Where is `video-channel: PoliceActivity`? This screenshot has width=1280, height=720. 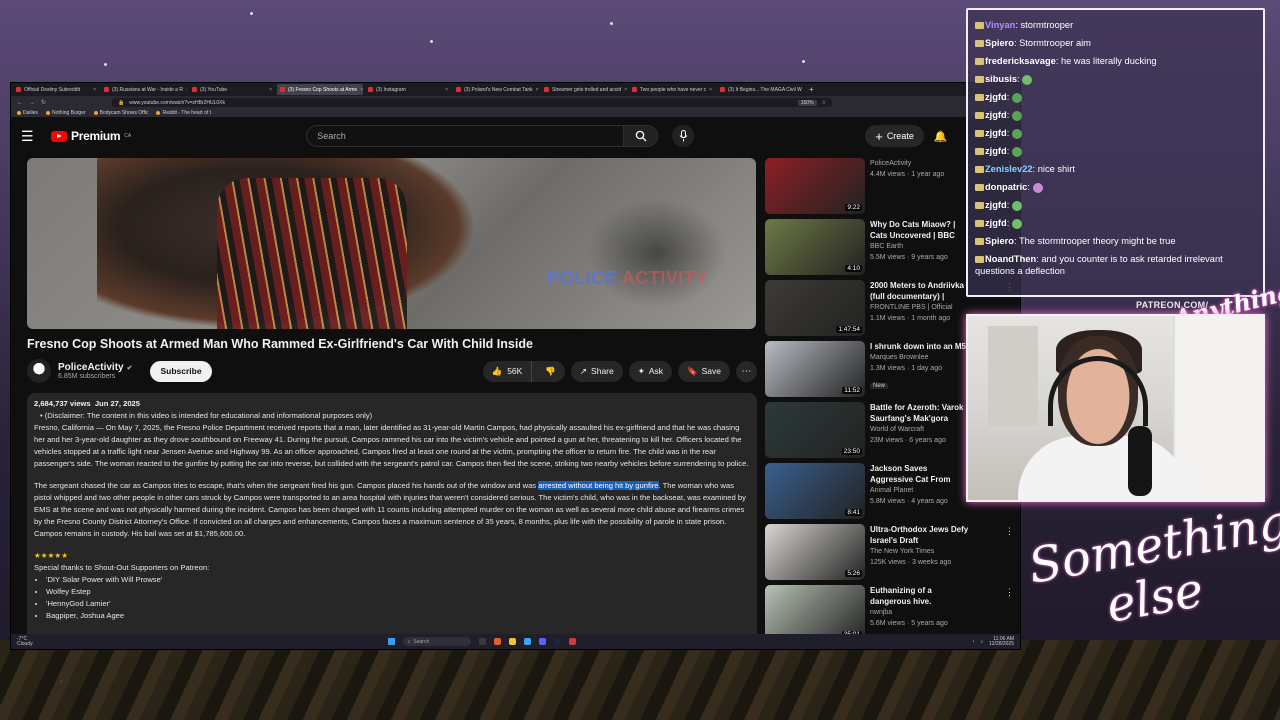
video-channel: PoliceActivity is located at coordinates (920, 163).